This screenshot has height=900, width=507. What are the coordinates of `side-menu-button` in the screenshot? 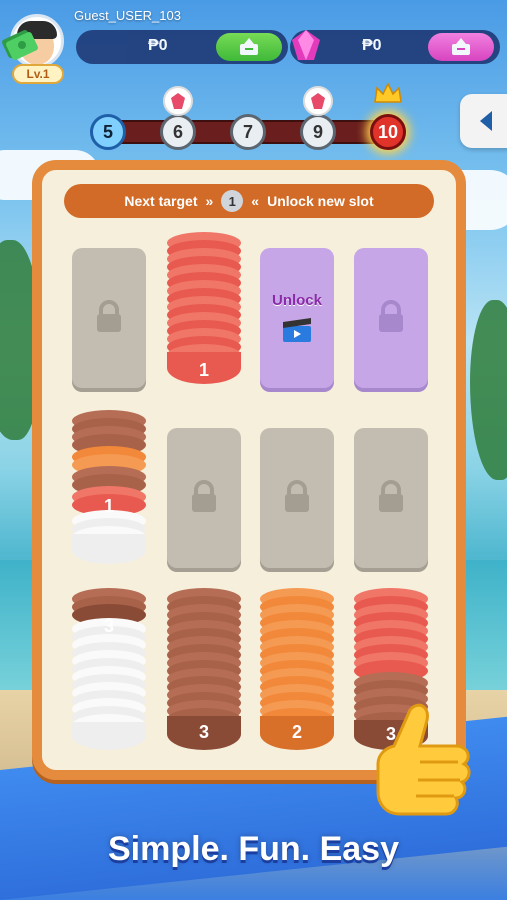 It's located at (483, 121).